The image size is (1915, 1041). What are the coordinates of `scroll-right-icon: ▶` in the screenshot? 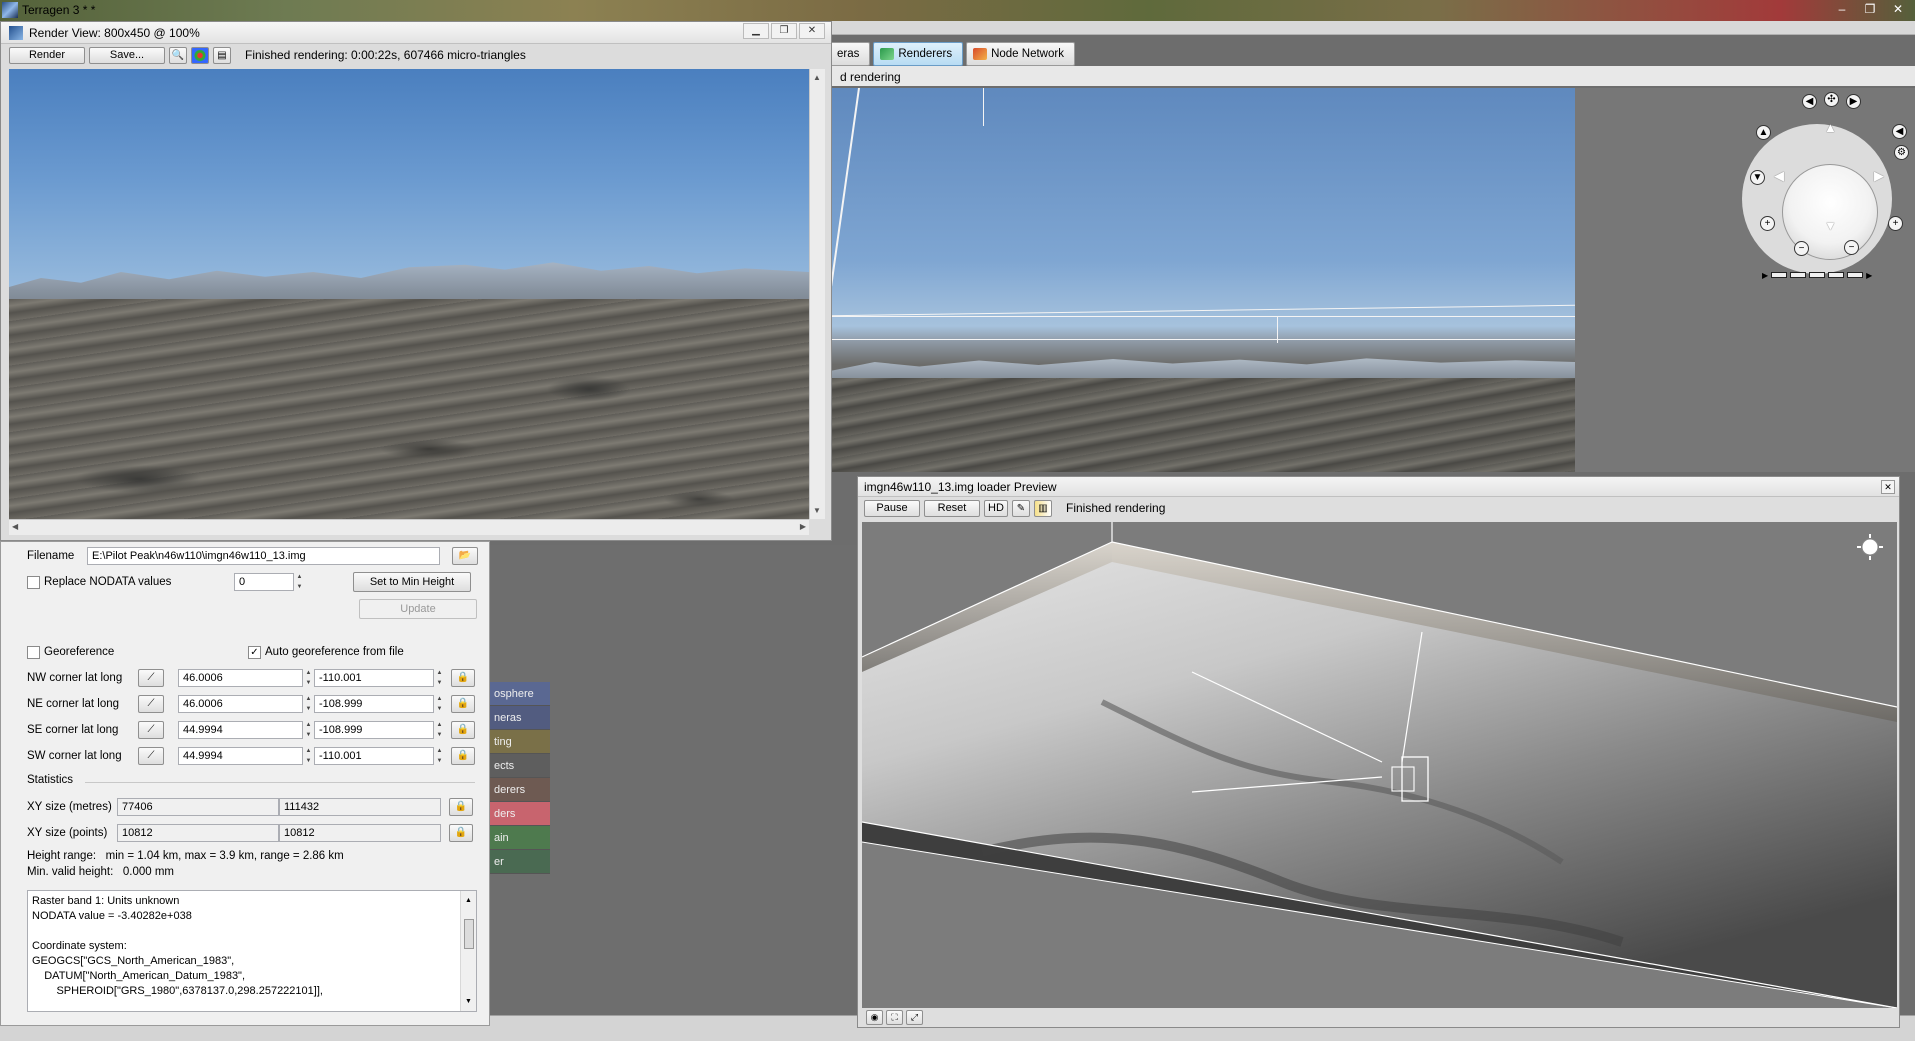 It's located at (803, 526).